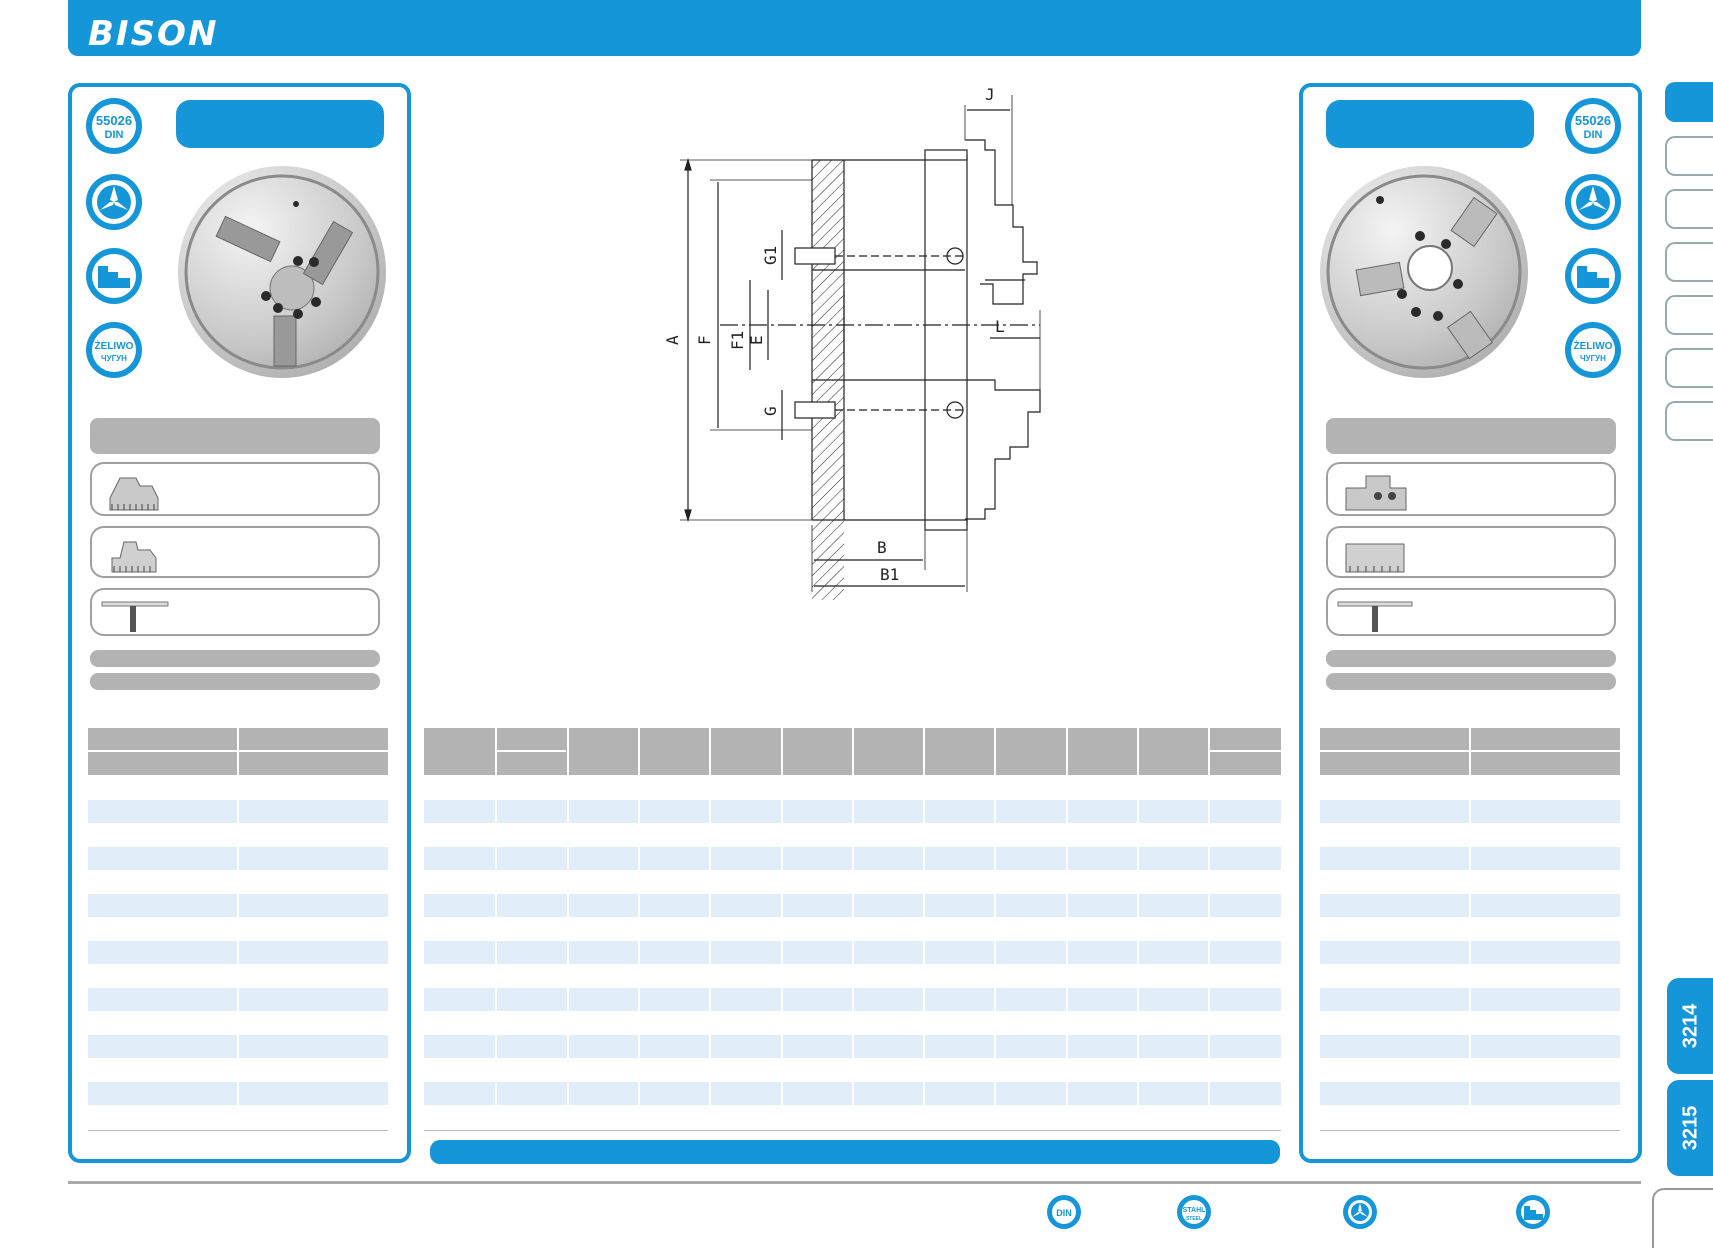 The width and height of the screenshot is (1713, 1248). What do you see at coordinates (855, 1152) in the screenshot?
I see `center-footer-bar` at bounding box center [855, 1152].